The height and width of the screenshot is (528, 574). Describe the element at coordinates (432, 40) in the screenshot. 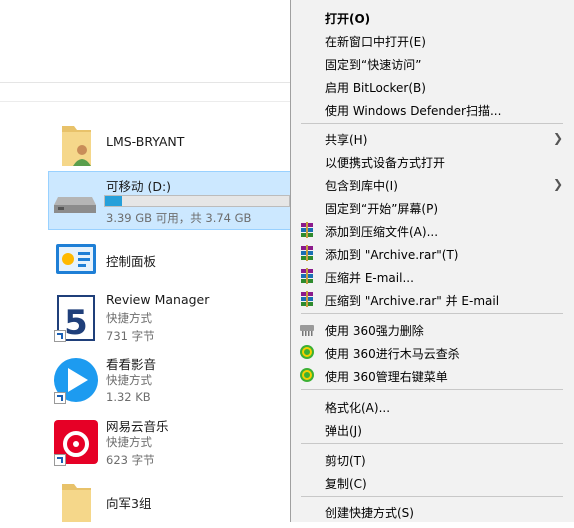

I see `menu-item-open-new-window: 在新窗口中打开(E)` at that location.